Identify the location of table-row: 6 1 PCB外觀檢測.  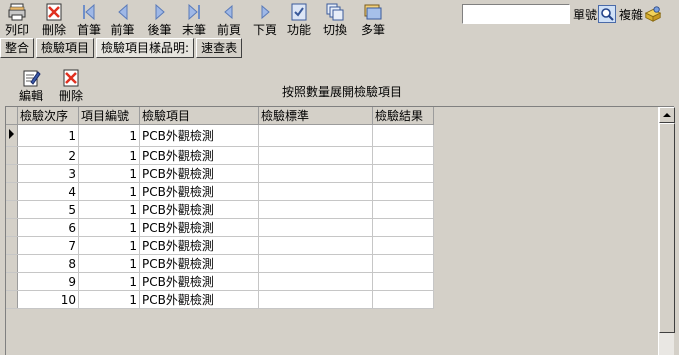
(220, 227).